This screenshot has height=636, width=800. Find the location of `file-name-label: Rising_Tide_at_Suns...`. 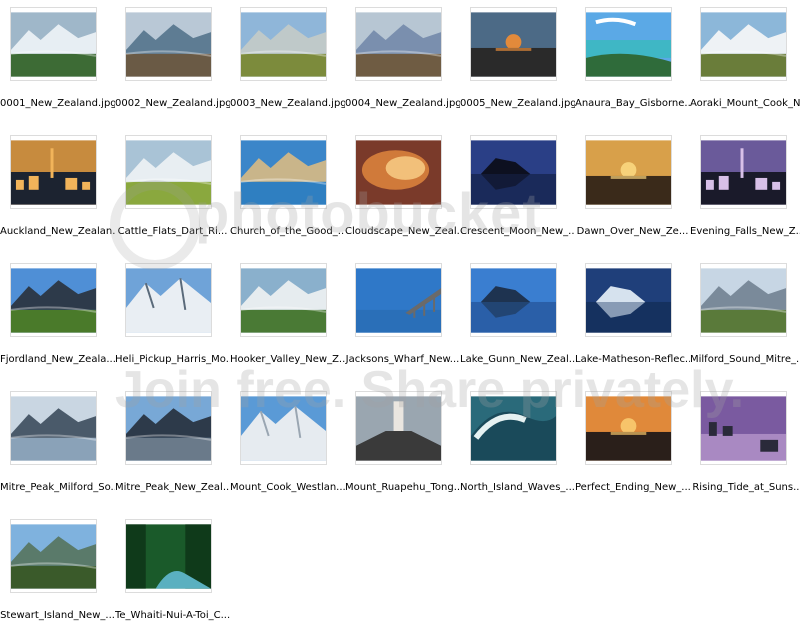

file-name-label: Rising_Tide_at_Suns... is located at coordinates (745, 488).